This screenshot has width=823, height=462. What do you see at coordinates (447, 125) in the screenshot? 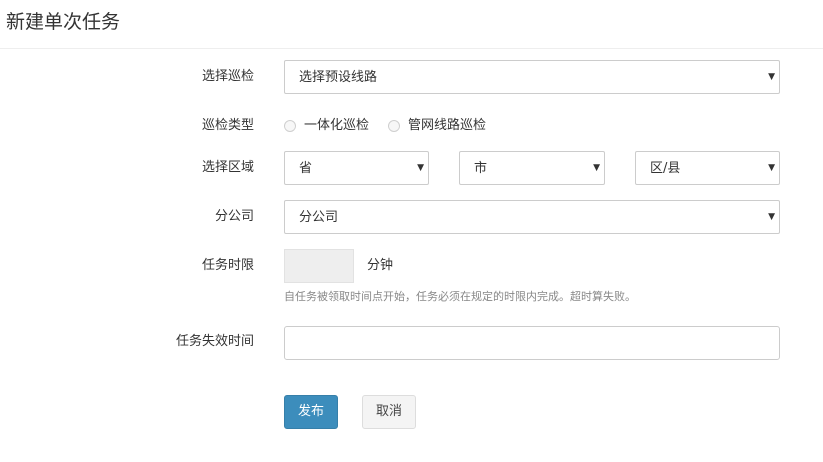
I see `radio-pipeline-inspection-label: 管网线路巡检` at bounding box center [447, 125].